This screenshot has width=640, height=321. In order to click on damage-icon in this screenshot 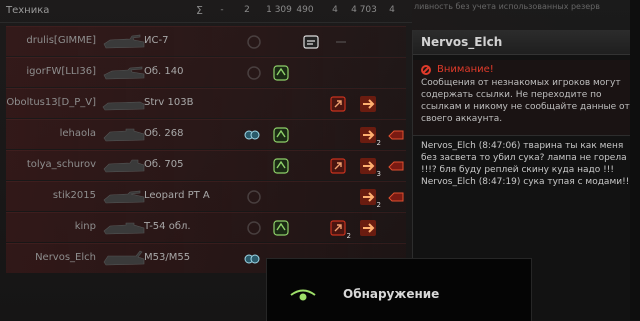, I will do `click(341, 42)`.